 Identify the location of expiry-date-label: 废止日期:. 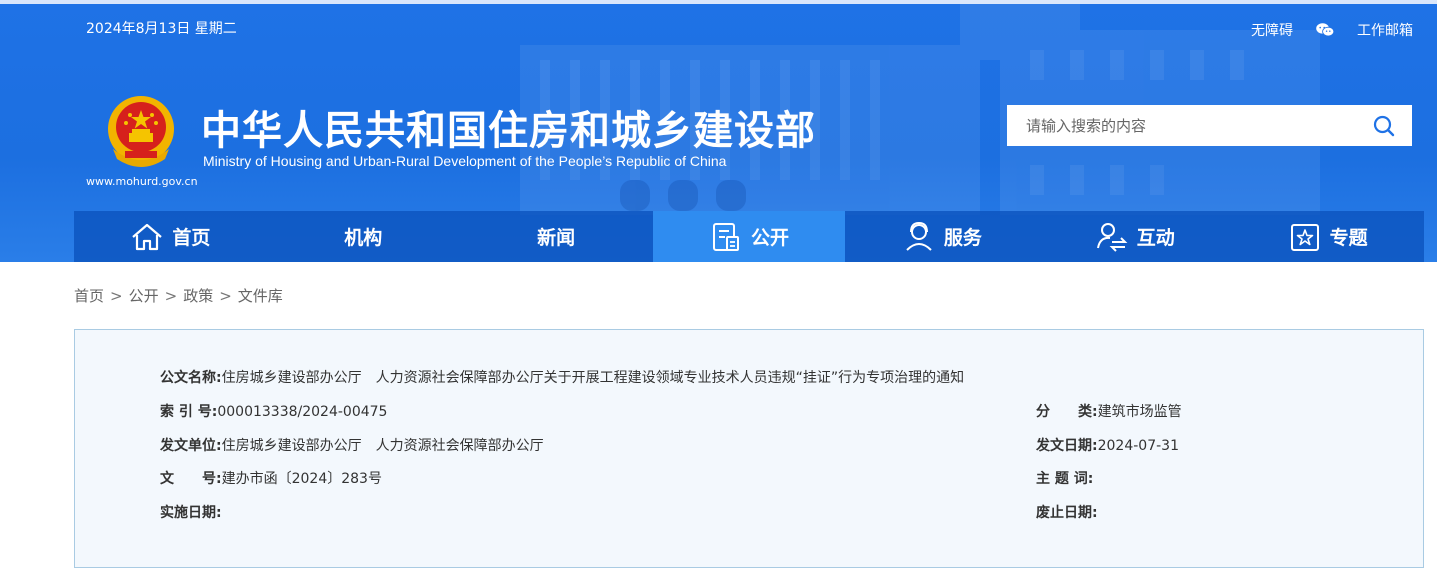
(1067, 513).